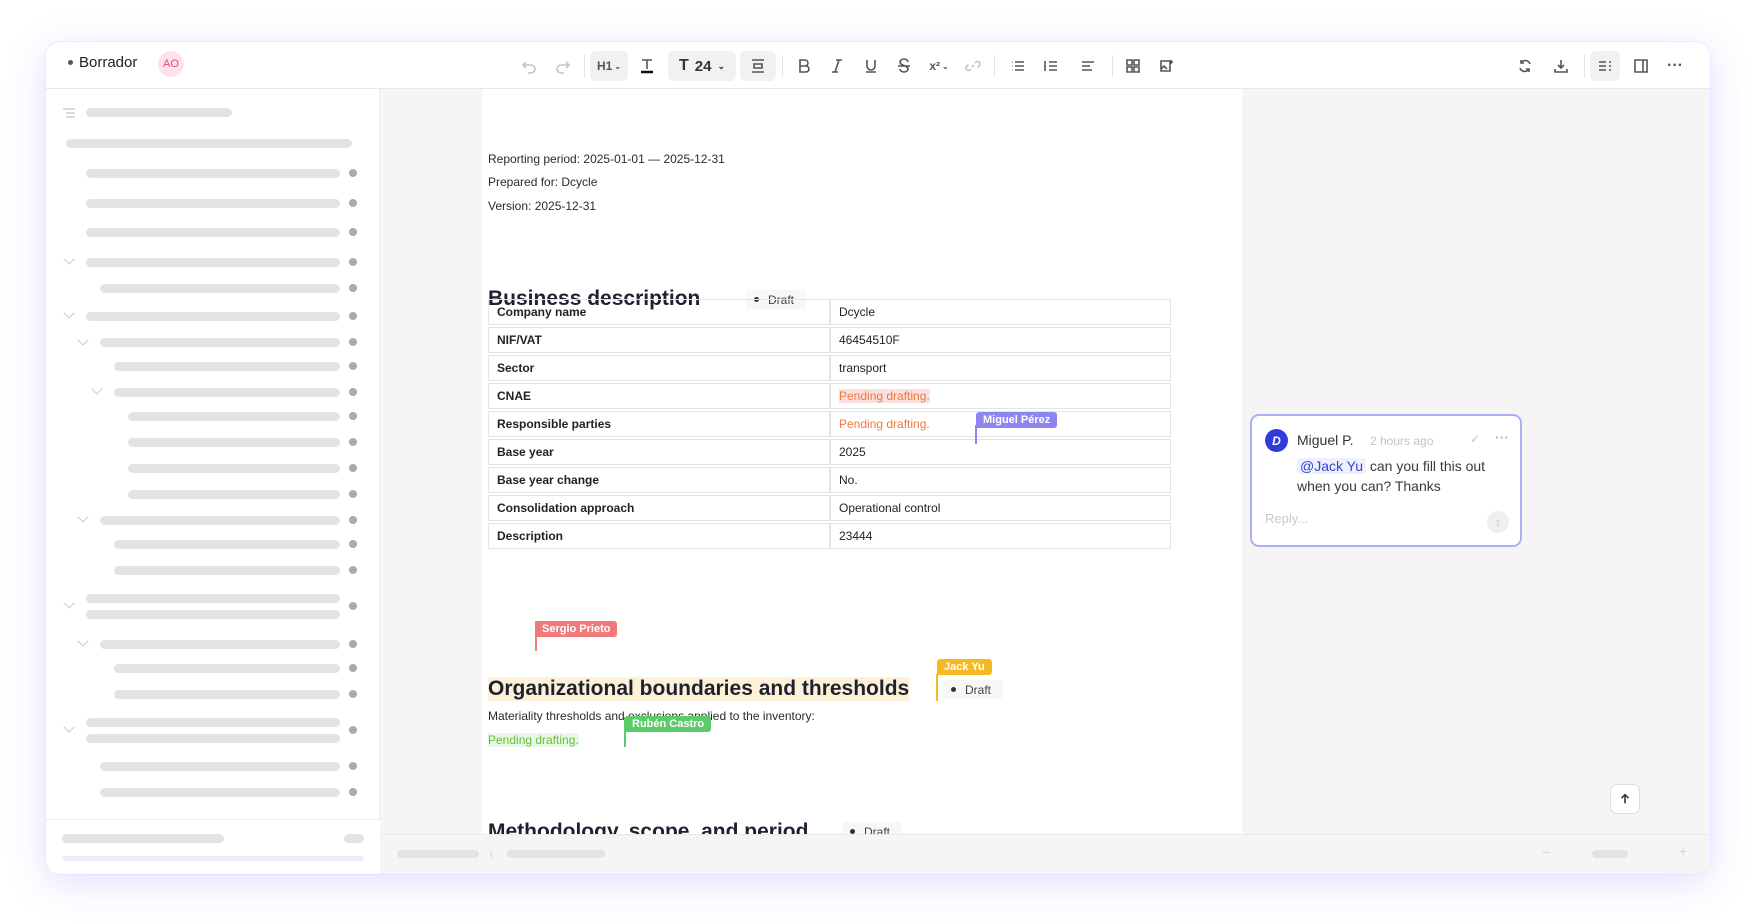  I want to click on bold-icon, so click(804, 66).